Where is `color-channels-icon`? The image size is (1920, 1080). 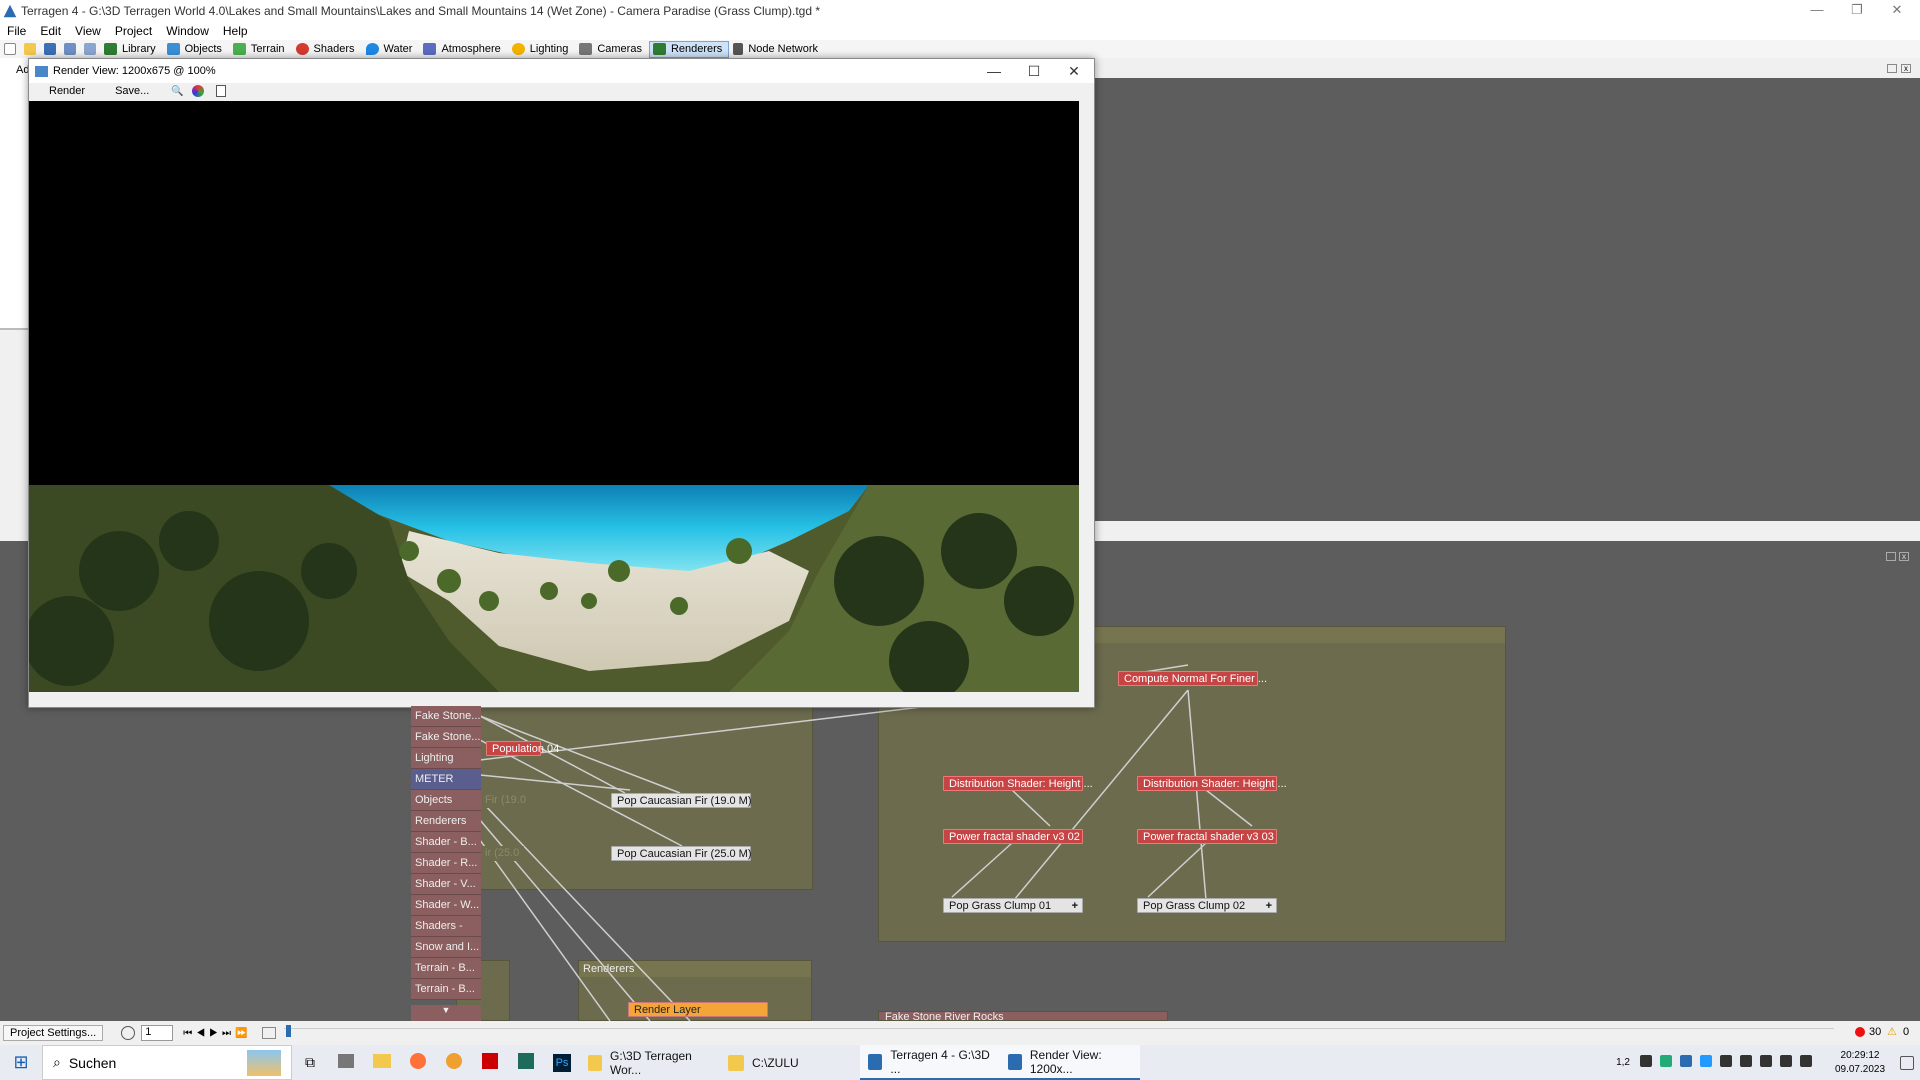
color-channels-icon is located at coordinates (197, 91).